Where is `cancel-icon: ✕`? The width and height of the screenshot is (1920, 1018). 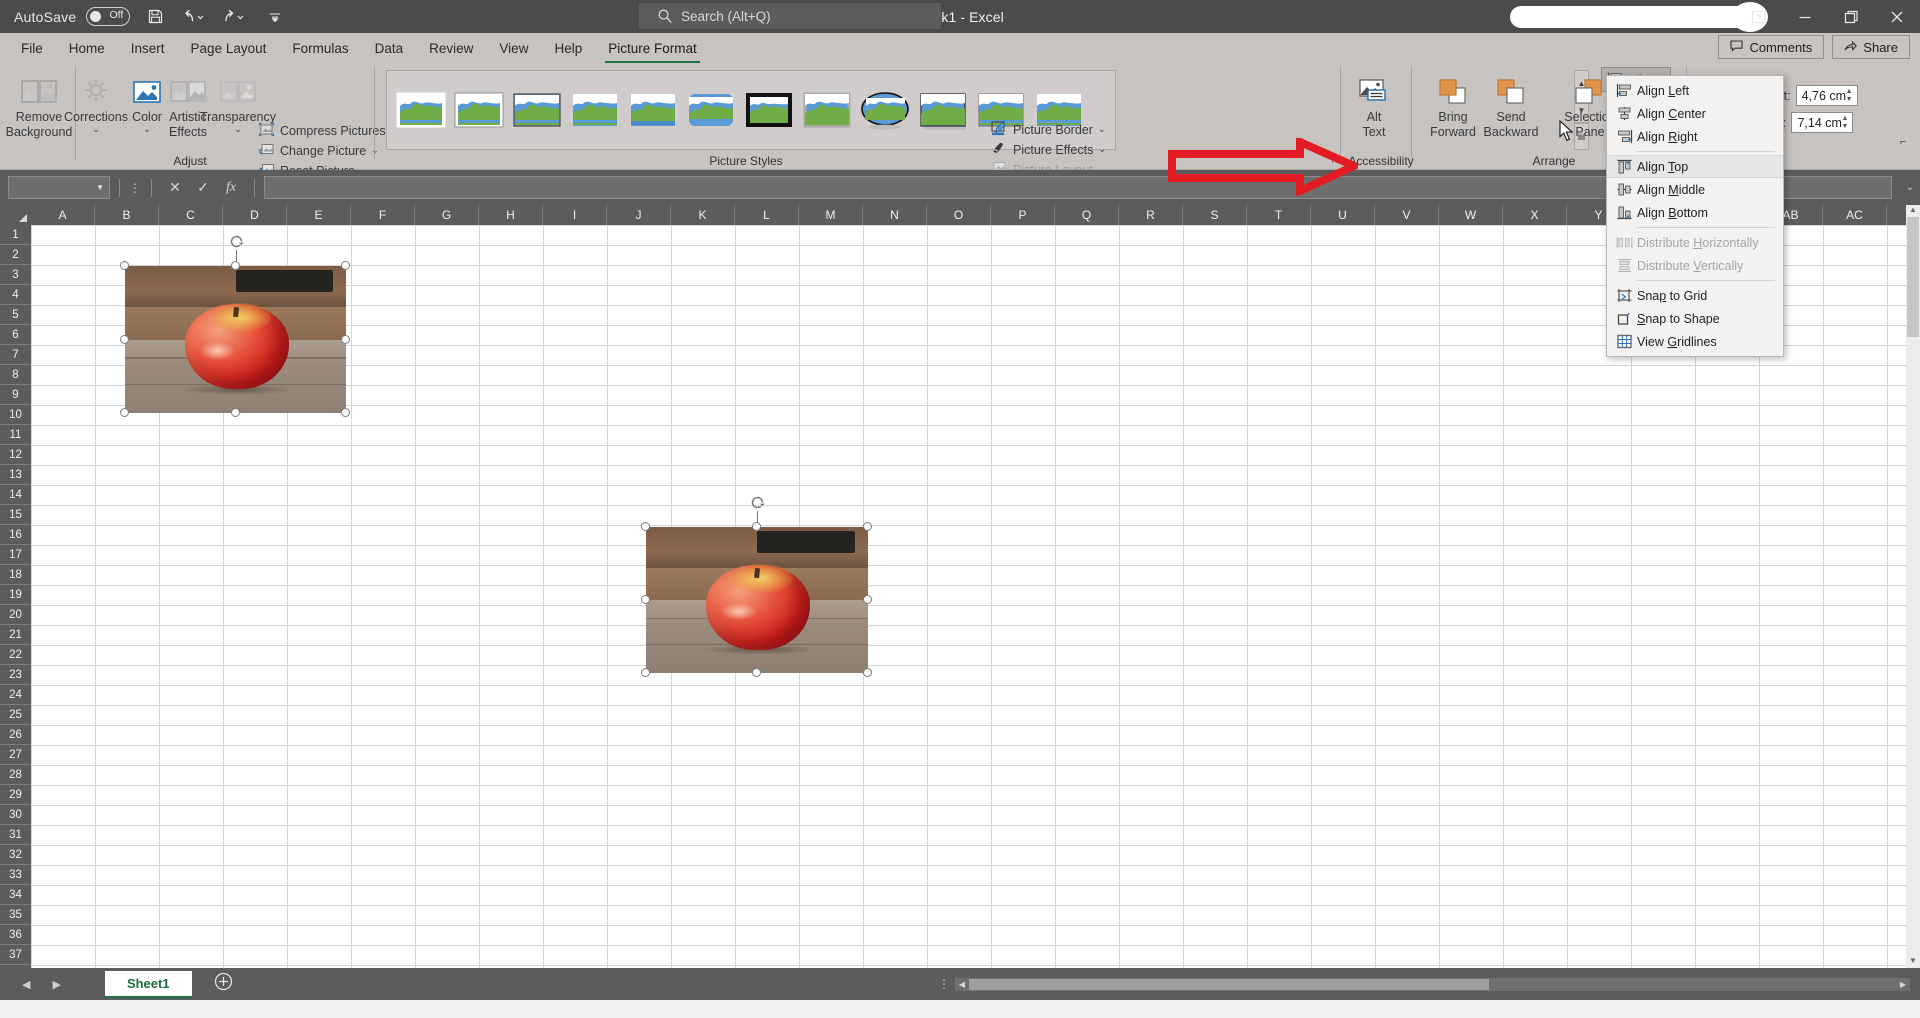
cancel-icon: ✕ is located at coordinates (175, 187).